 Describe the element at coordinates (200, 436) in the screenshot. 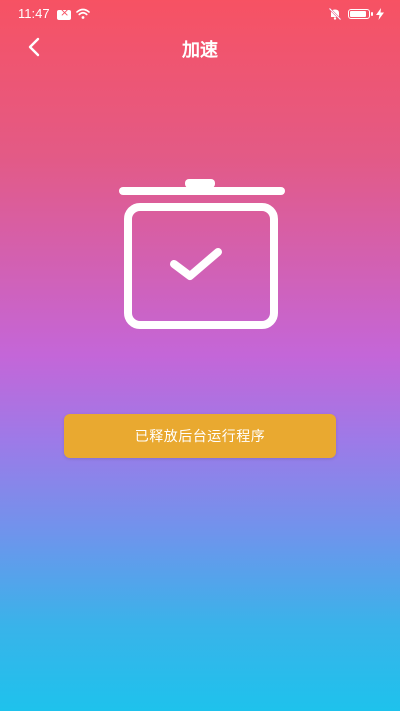

I see `release-background-apps-button: 已释放后台运行程序` at that location.